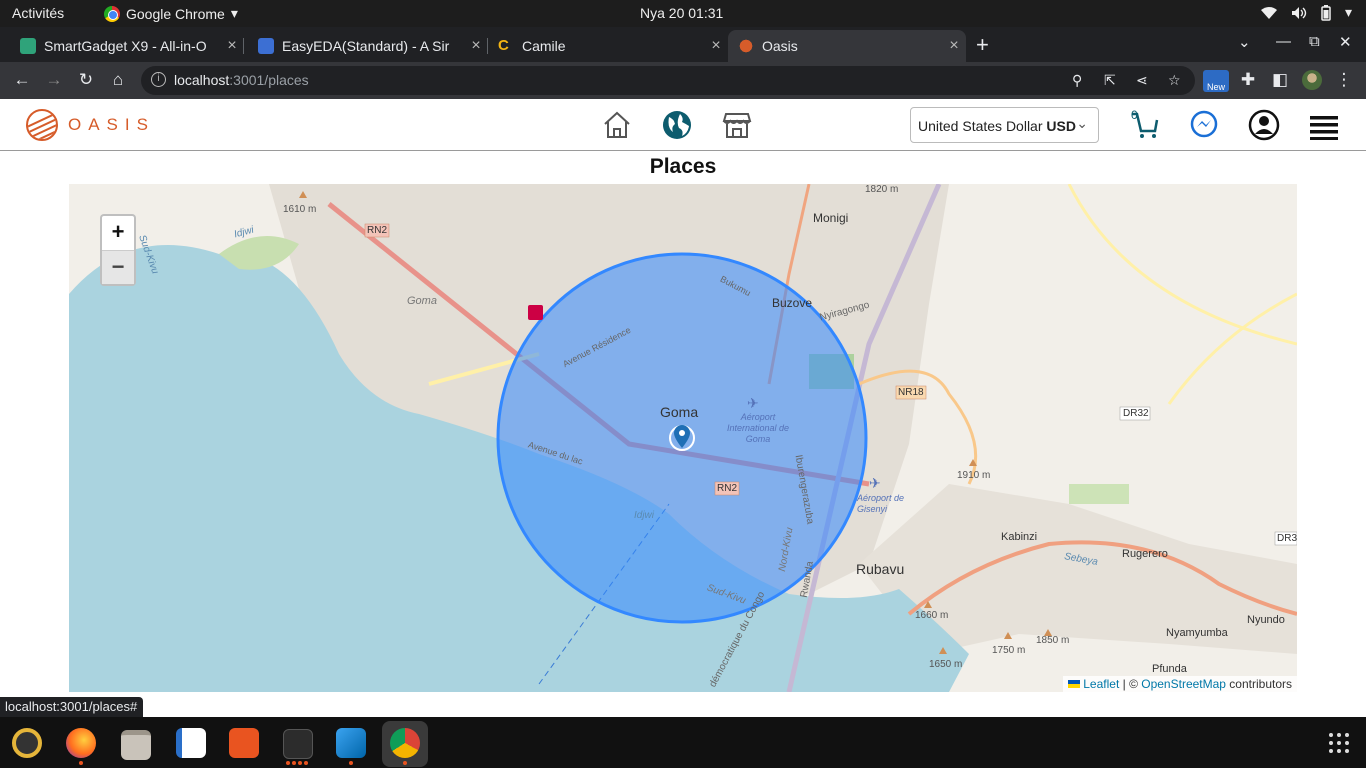 This screenshot has width=1366, height=768. What do you see at coordinates (38, 13) in the screenshot?
I see `activities-button: Activités` at bounding box center [38, 13].